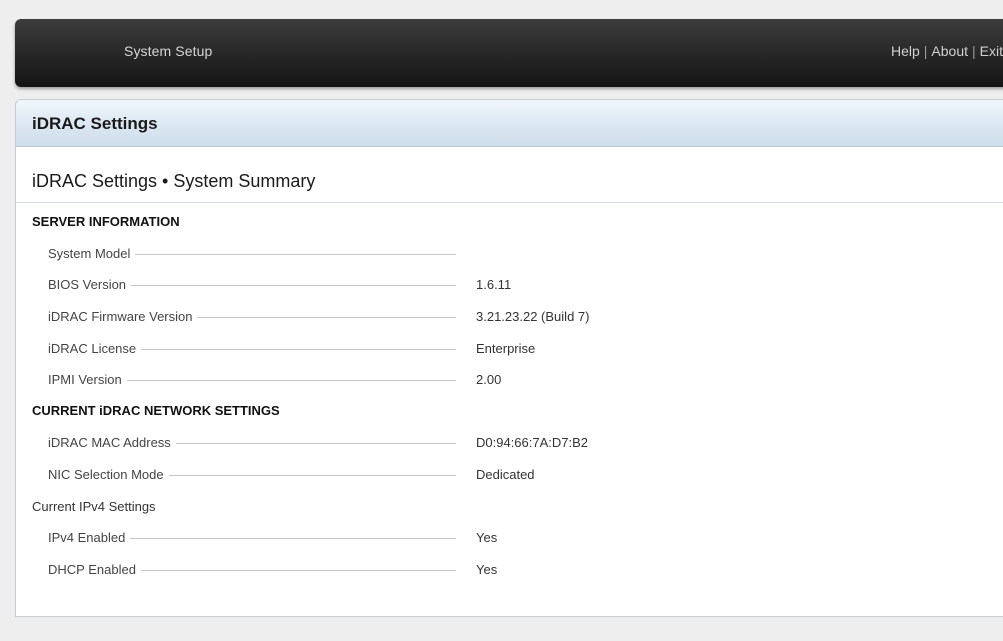 The image size is (1003, 641). I want to click on idrac-firmware-value: 3.21.23.22 (Build 7), so click(533, 316).